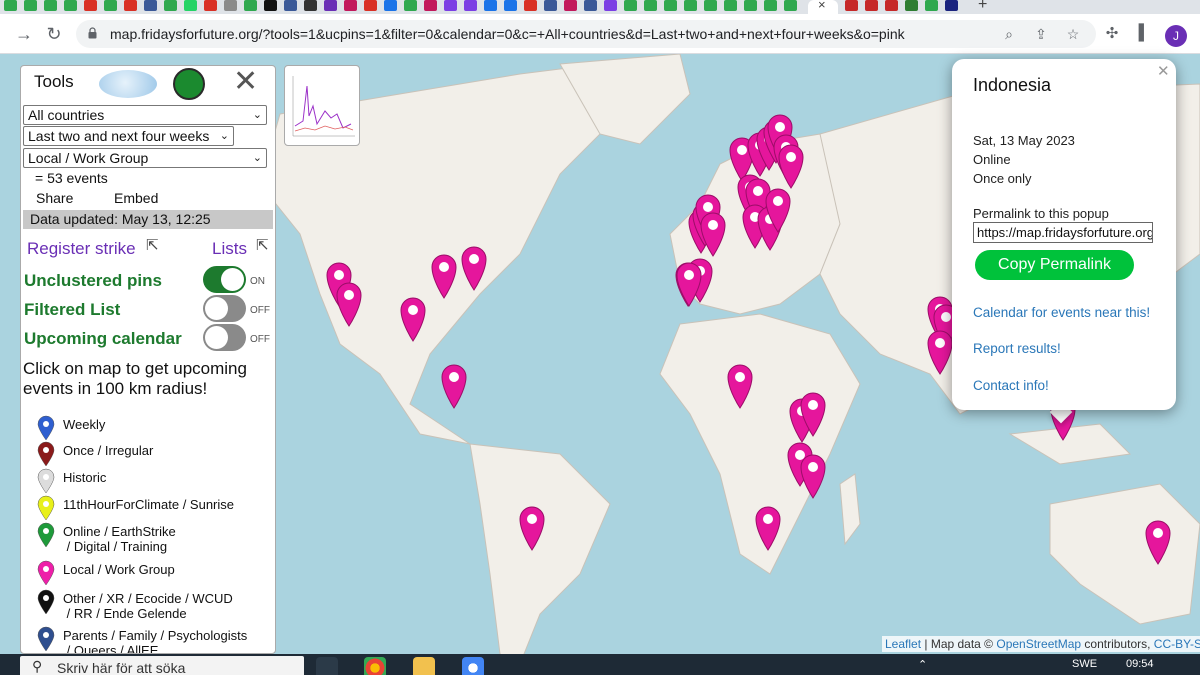 The height and width of the screenshot is (675, 1200). What do you see at coordinates (992, 159) in the screenshot?
I see `popup-mode: Online` at bounding box center [992, 159].